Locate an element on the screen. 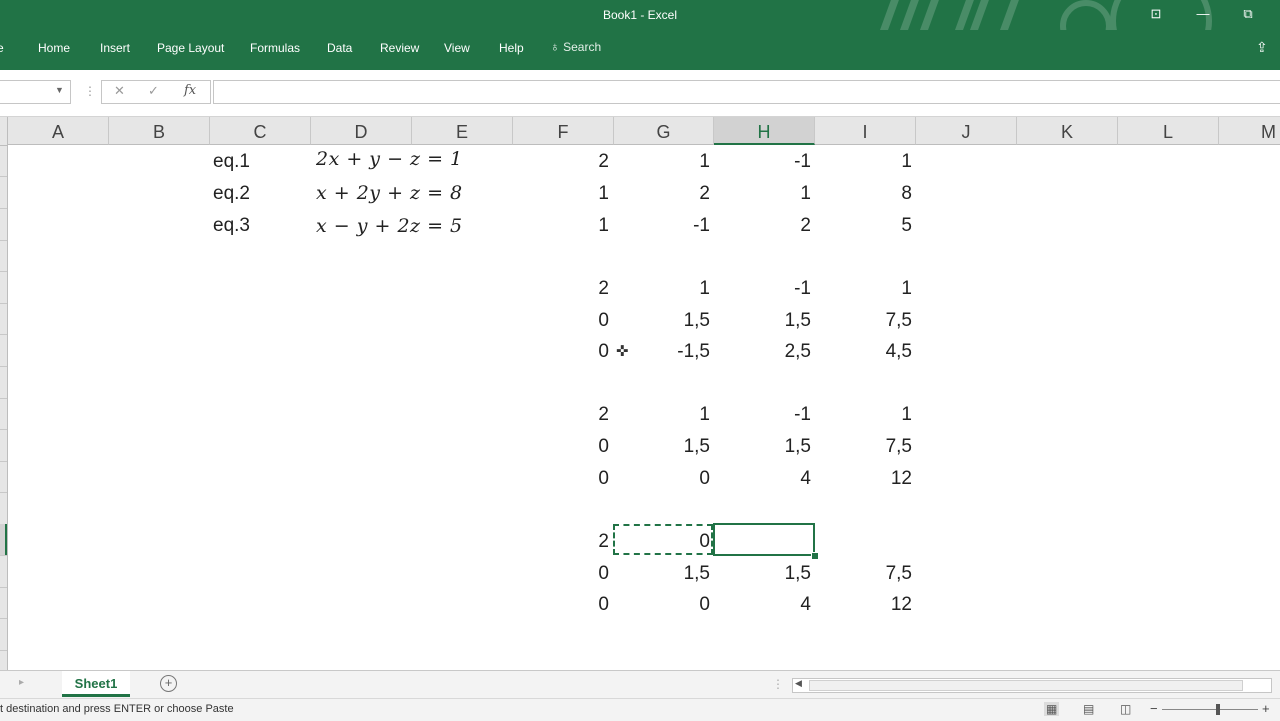  column-header-a: A is located at coordinates (58, 131).